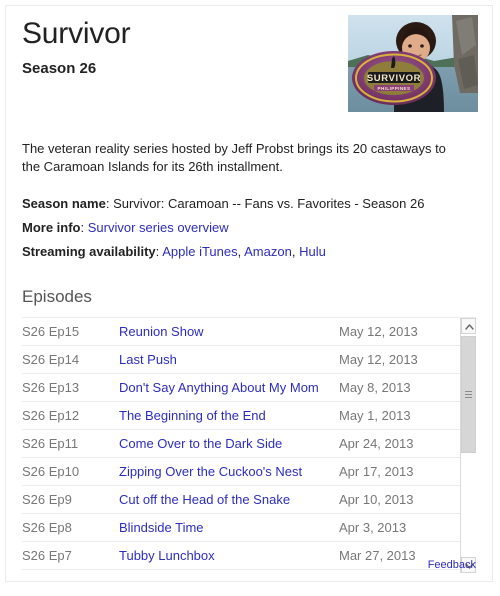 The image size is (500, 596). I want to click on card-footer: Feedback, so click(249, 568).